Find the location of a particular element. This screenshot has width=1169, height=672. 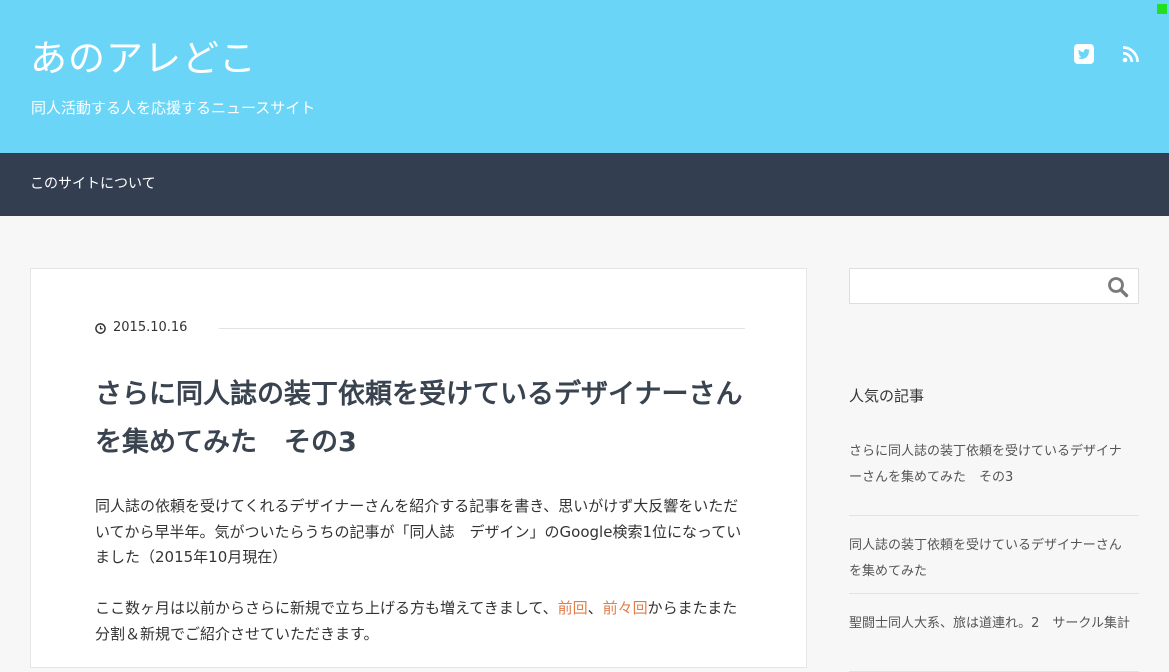

divider is located at coordinates (482, 328).